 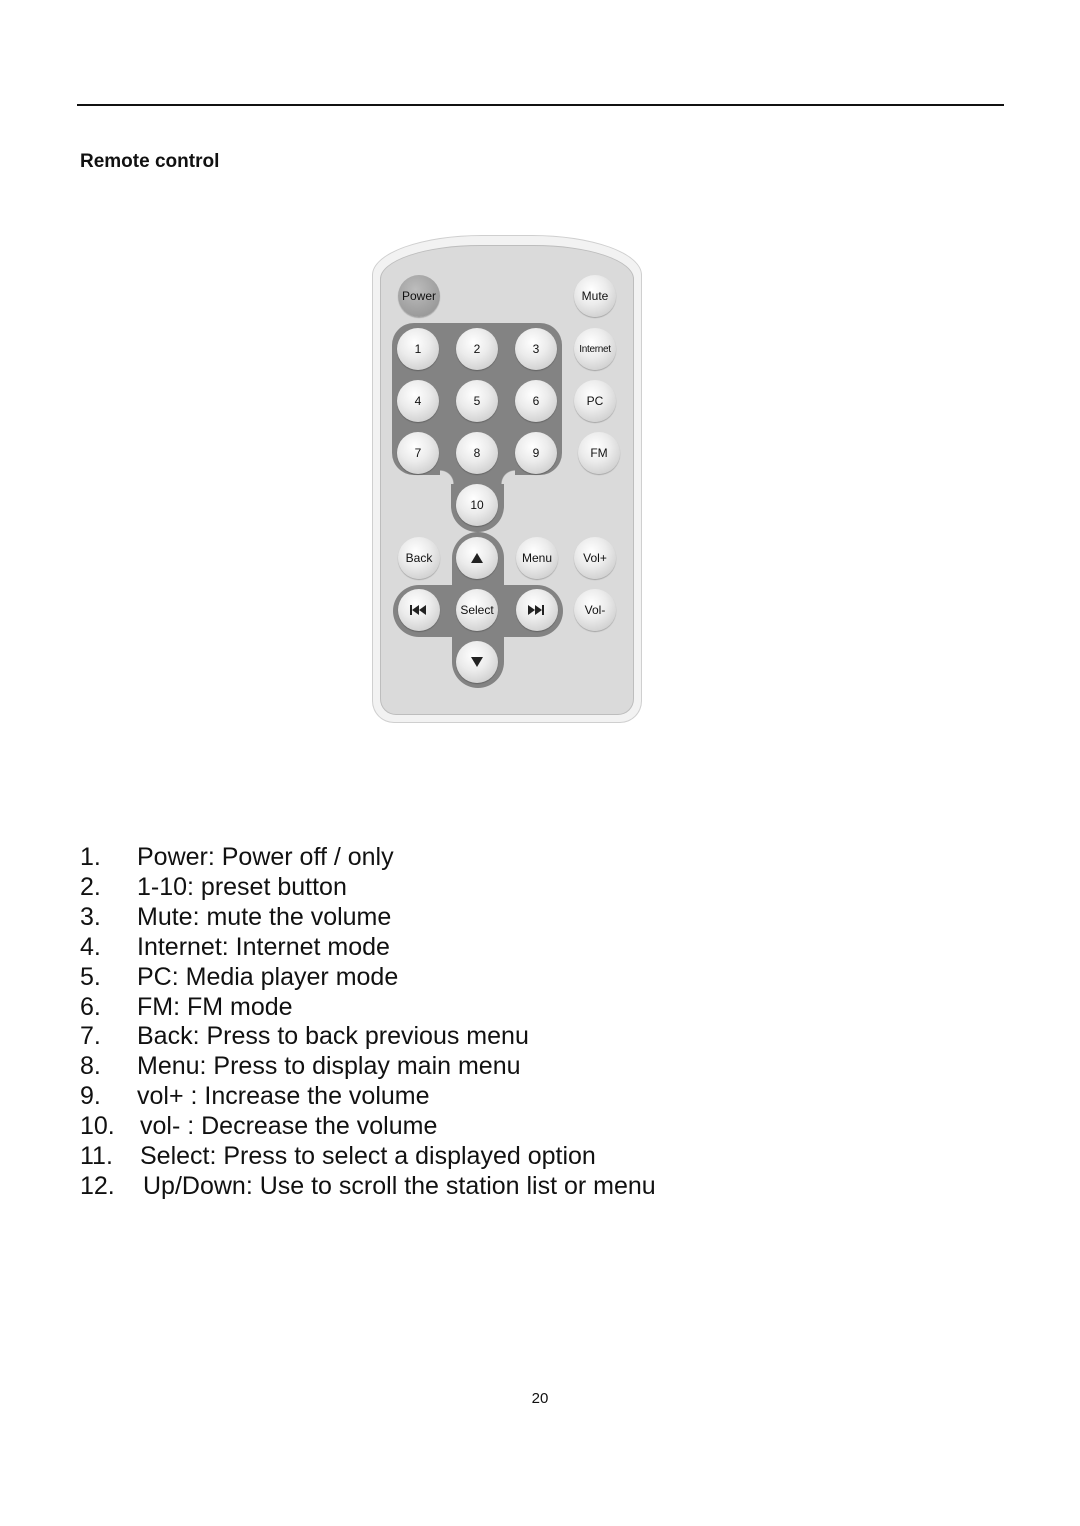 What do you see at coordinates (368, 1008) in the screenshot?
I see `list-item: 6. FM: FM mode` at bounding box center [368, 1008].